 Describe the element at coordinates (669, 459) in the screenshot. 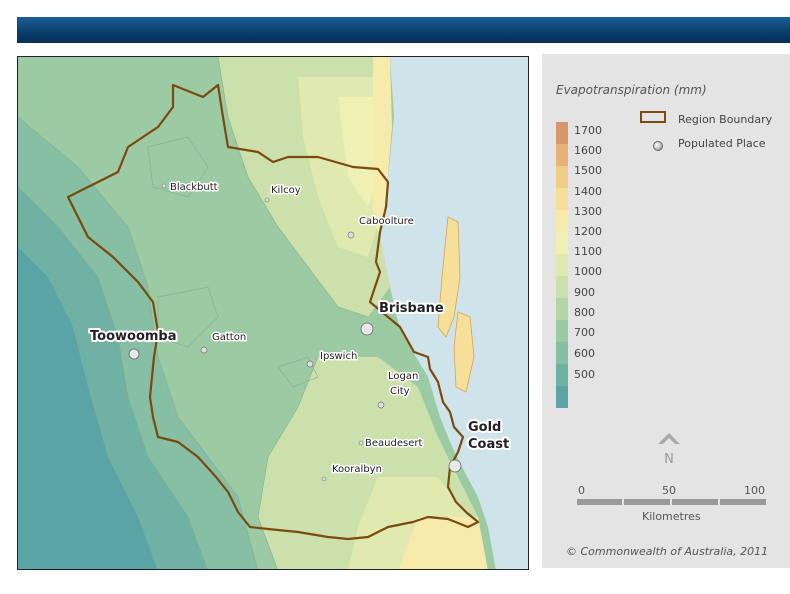

I see `north-label: N` at that location.